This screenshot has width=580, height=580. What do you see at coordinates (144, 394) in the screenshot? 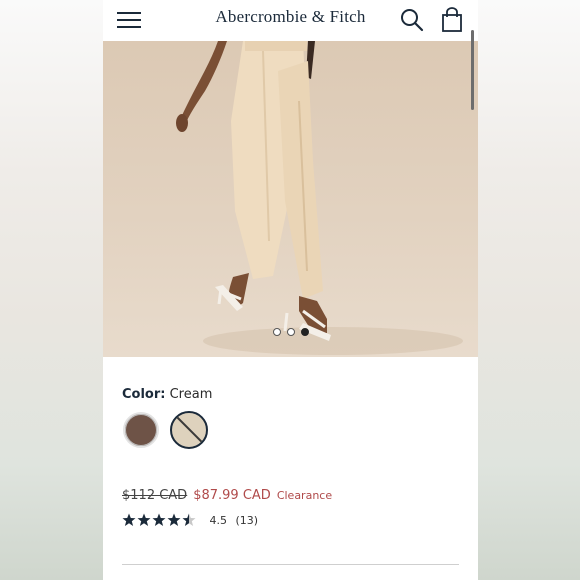
I see `color-label: Color:` at bounding box center [144, 394].